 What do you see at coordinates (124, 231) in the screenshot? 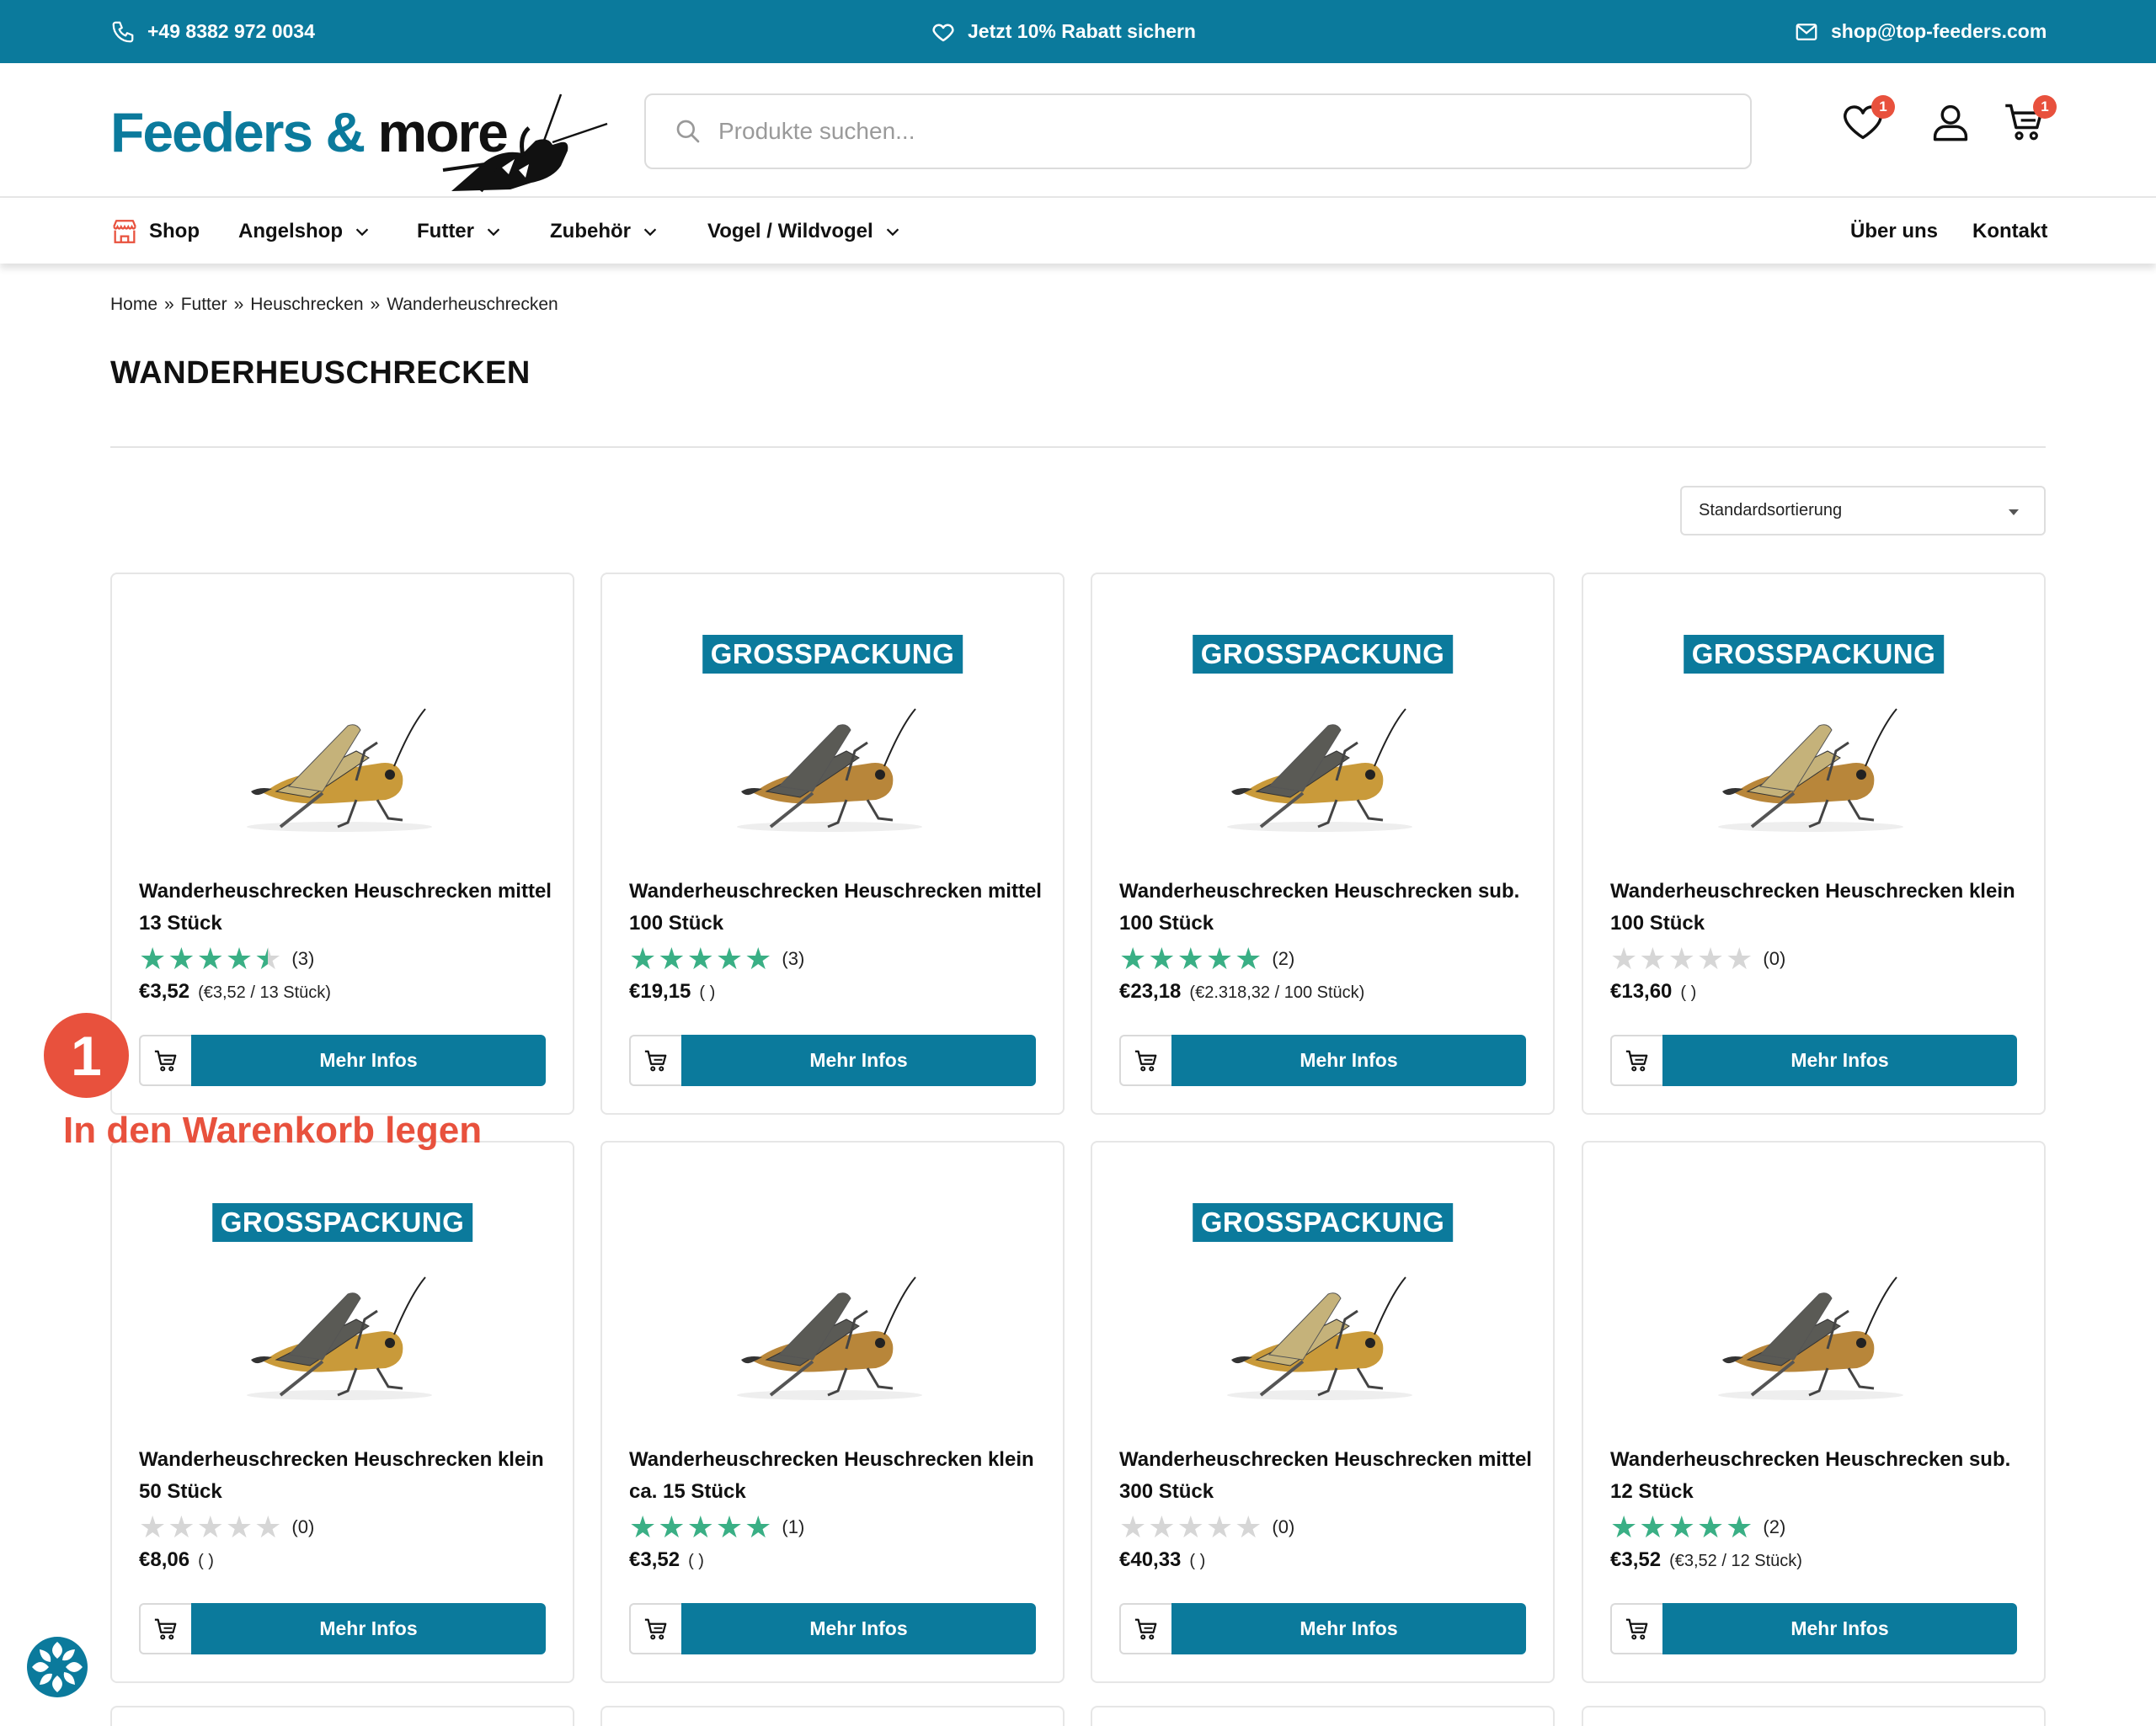
I see `store-icon` at bounding box center [124, 231].